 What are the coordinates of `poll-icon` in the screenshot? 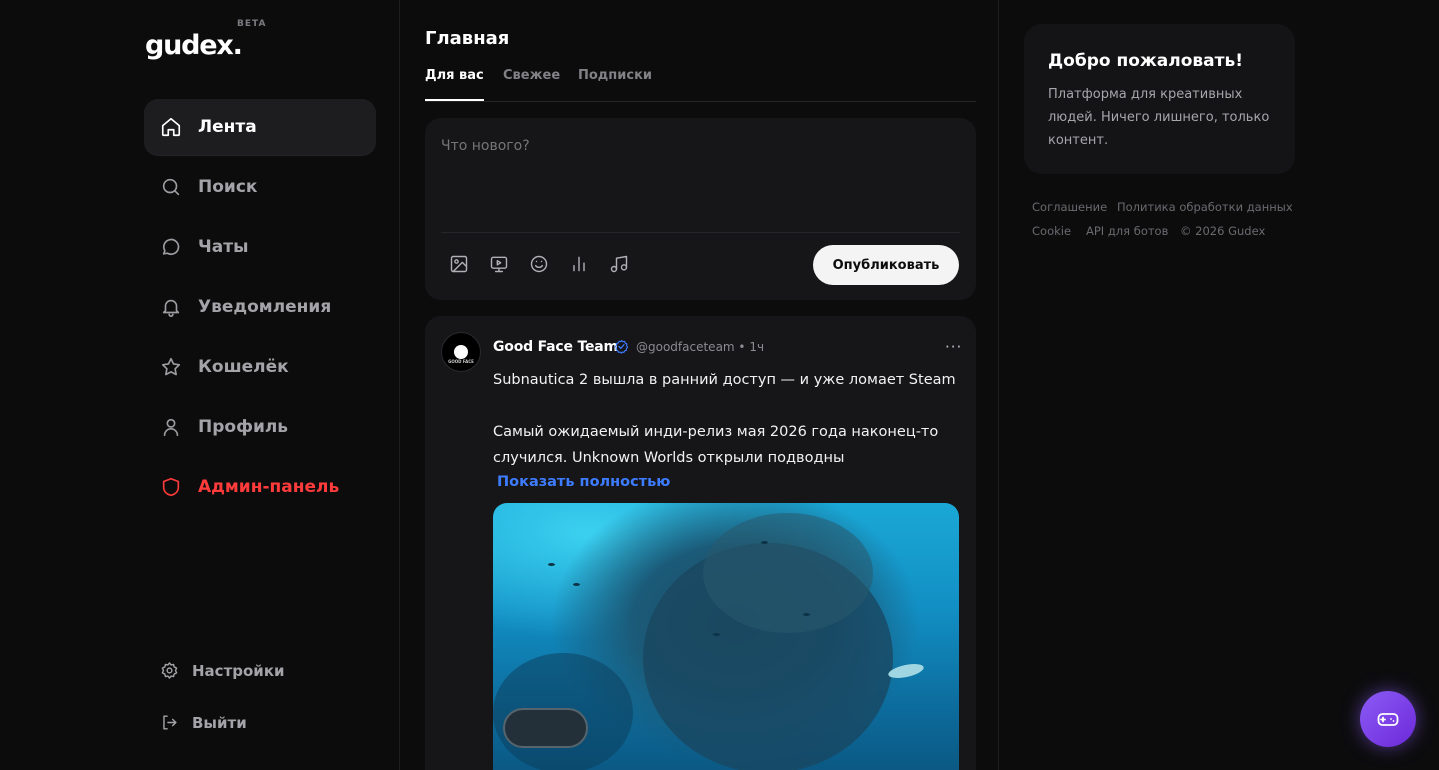 It's located at (579, 264).